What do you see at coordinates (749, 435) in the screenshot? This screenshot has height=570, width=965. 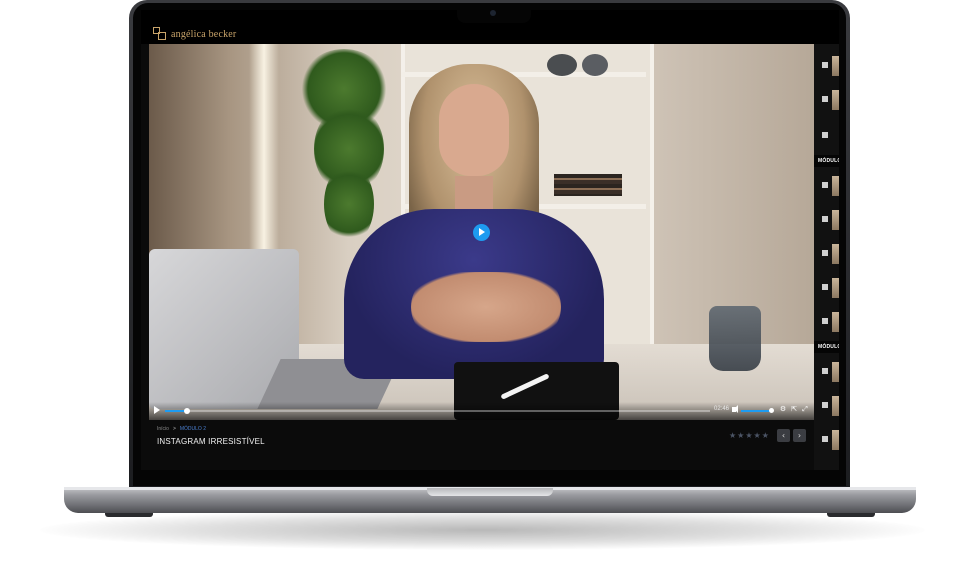 I see `rating-stars: ★★★★★` at bounding box center [749, 435].